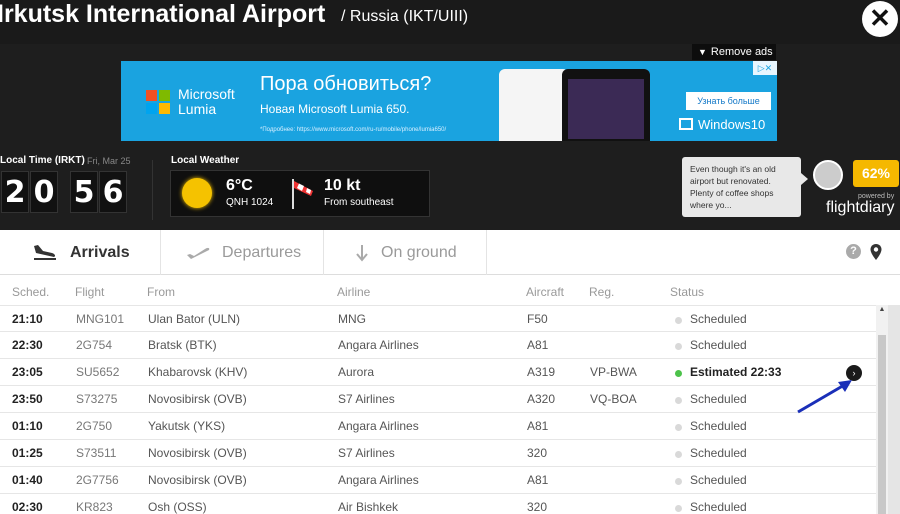  I want to click on cell-flight: SU5652, so click(98, 372).